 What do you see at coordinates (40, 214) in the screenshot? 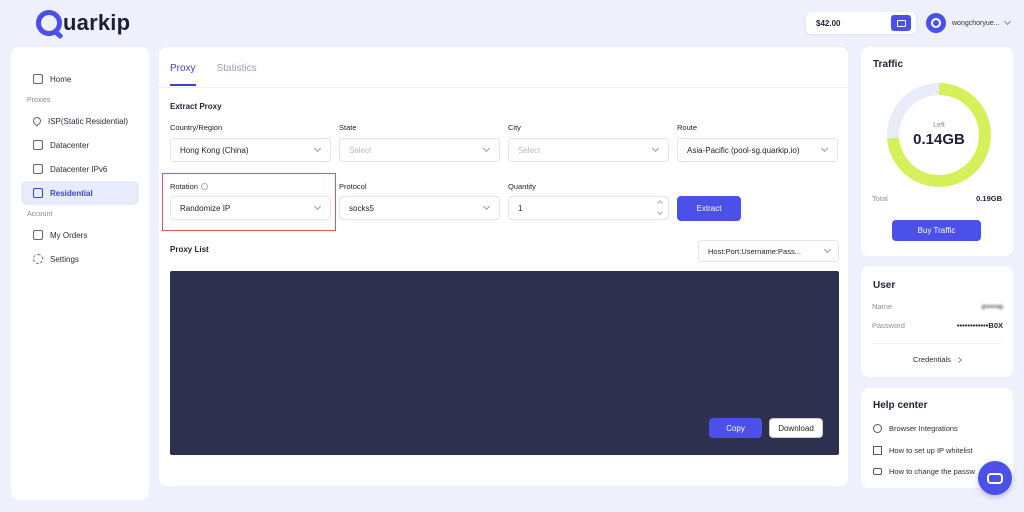
I see `sidebar-section-account: Account` at bounding box center [40, 214].